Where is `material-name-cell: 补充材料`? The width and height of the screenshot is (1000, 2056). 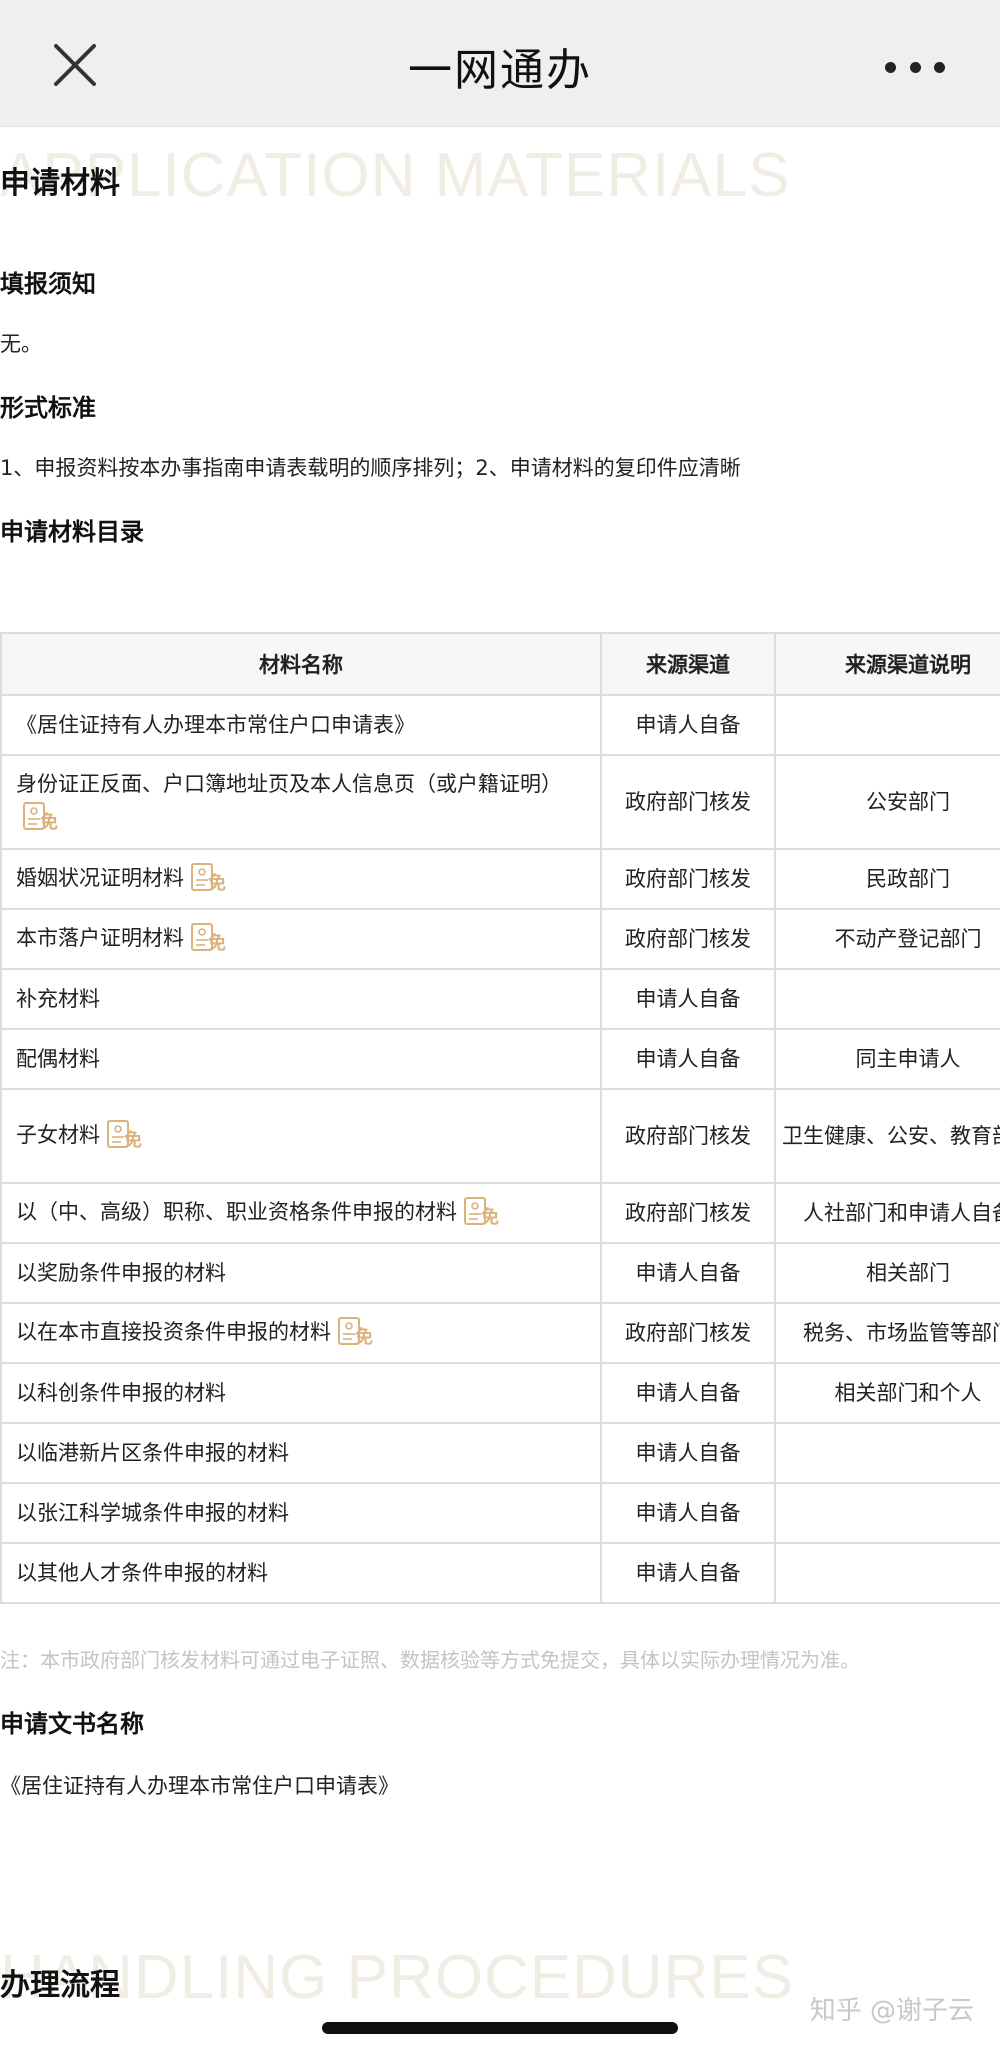 material-name-cell: 补充材料 is located at coordinates (301, 999).